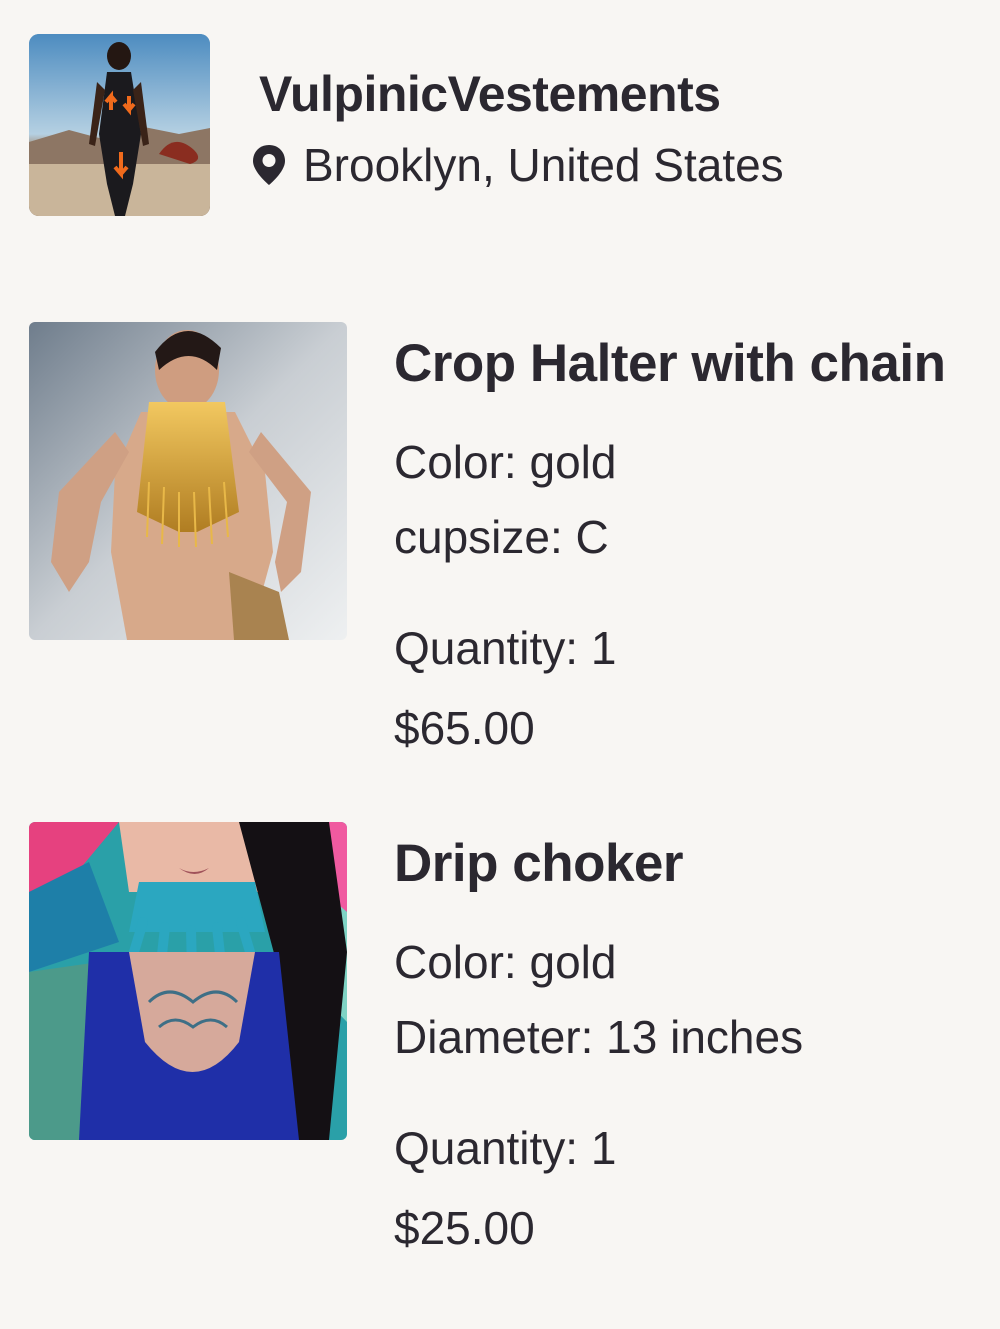  Describe the element at coordinates (269, 165) in the screenshot. I see `map-pin-icon` at that location.